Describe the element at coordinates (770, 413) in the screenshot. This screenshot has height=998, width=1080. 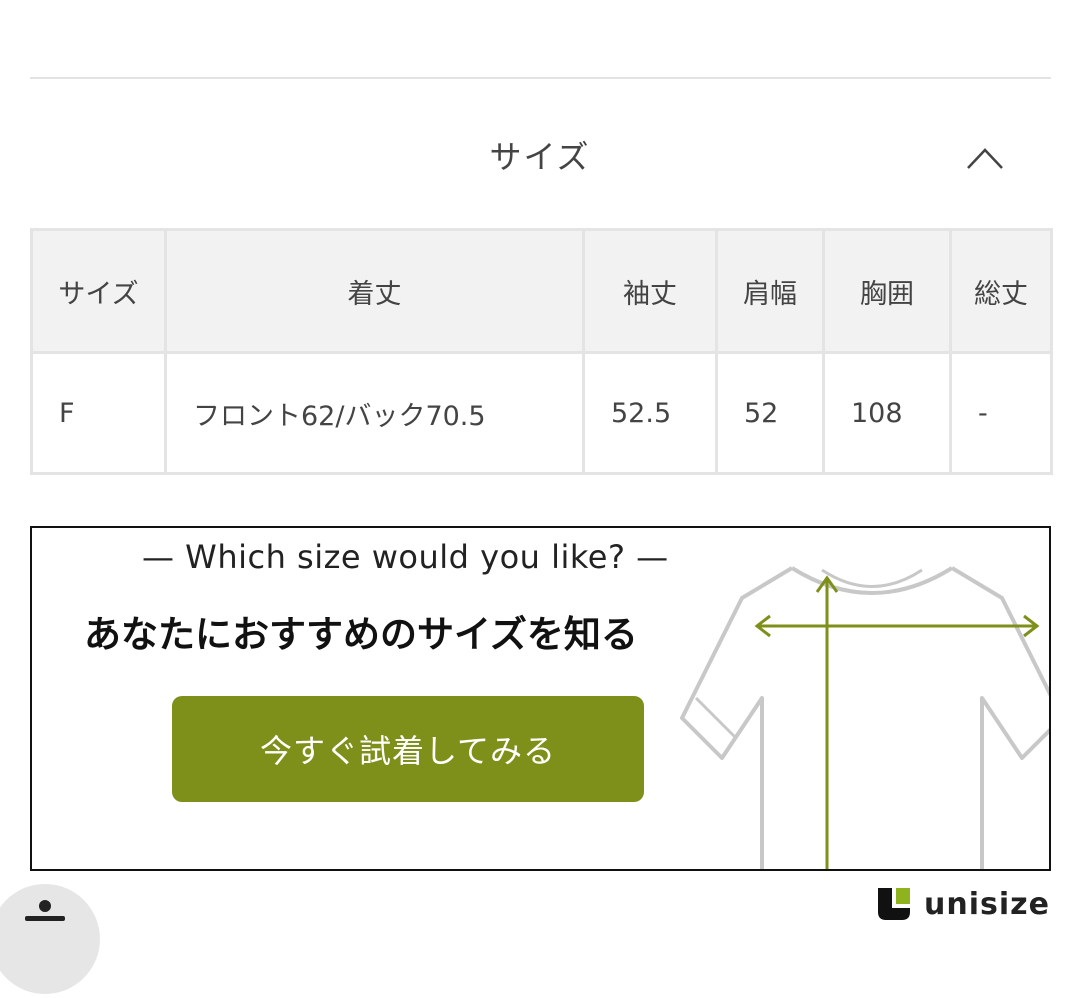
I see `cell-shoulder: 52` at that location.